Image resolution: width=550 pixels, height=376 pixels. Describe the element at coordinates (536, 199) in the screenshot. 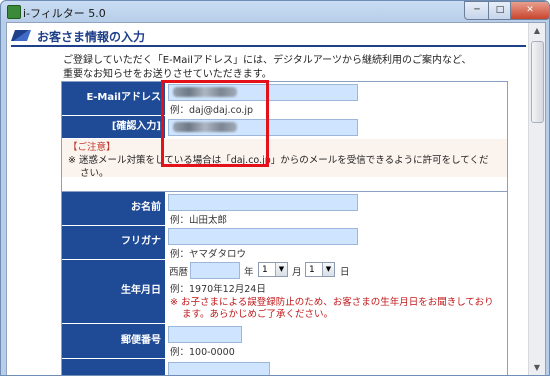

I see `vertical-scrollbar: ▲ ▼` at that location.